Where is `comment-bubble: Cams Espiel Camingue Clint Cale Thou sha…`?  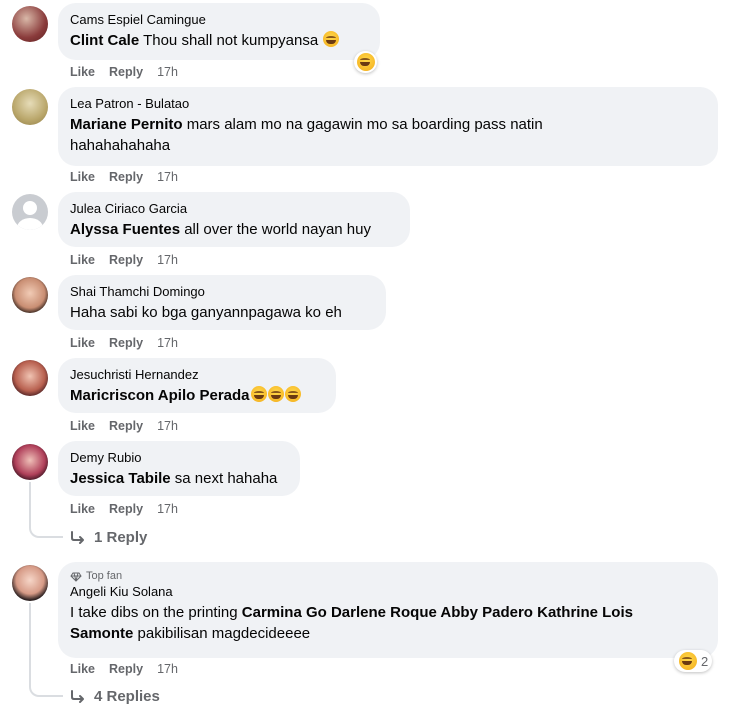
comment-bubble: Cams Espiel Camingue Clint Cale Thou sha… is located at coordinates (219, 31).